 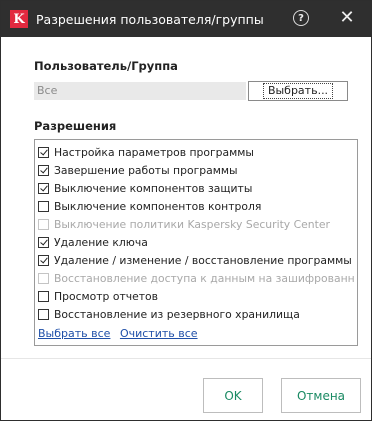 I want to click on user-group-field: Все, so click(x=140, y=91).